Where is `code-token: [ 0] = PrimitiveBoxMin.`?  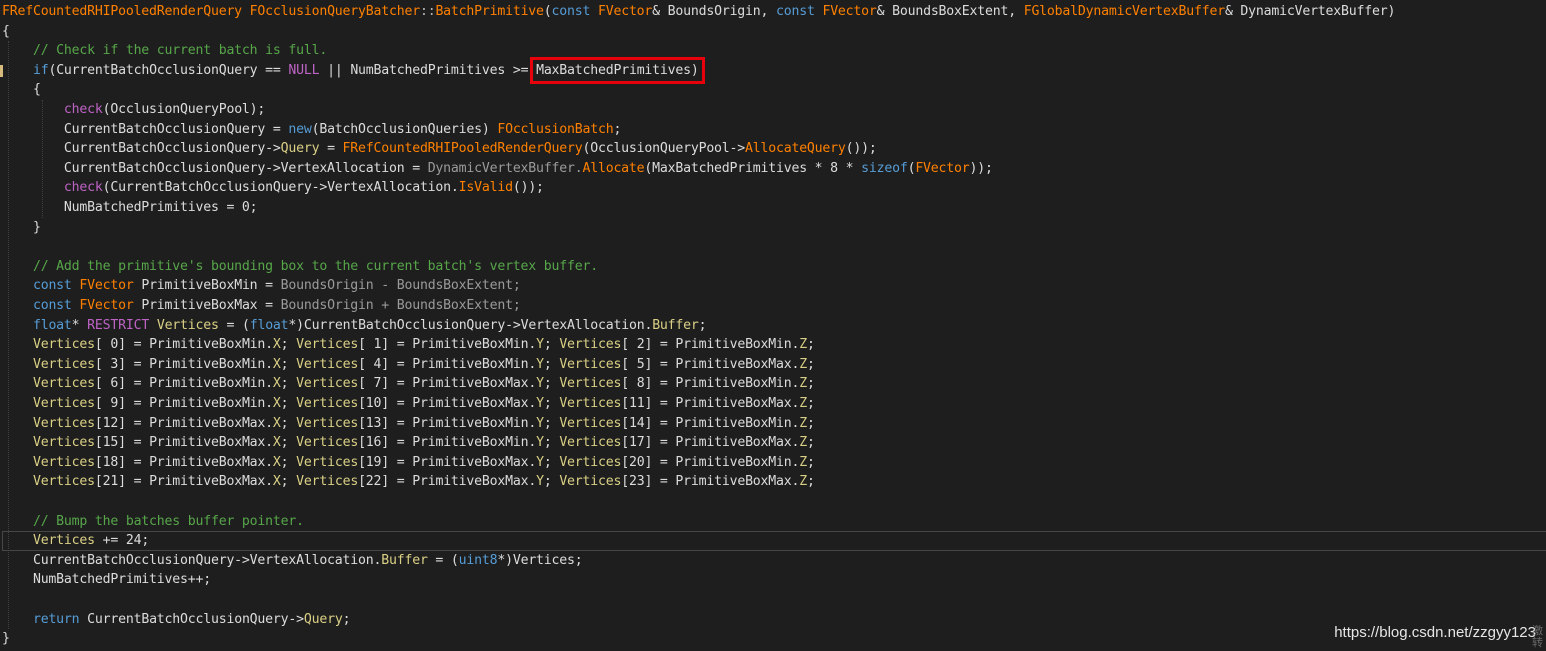 code-token: [ 0] = PrimitiveBoxMin. is located at coordinates (183, 345).